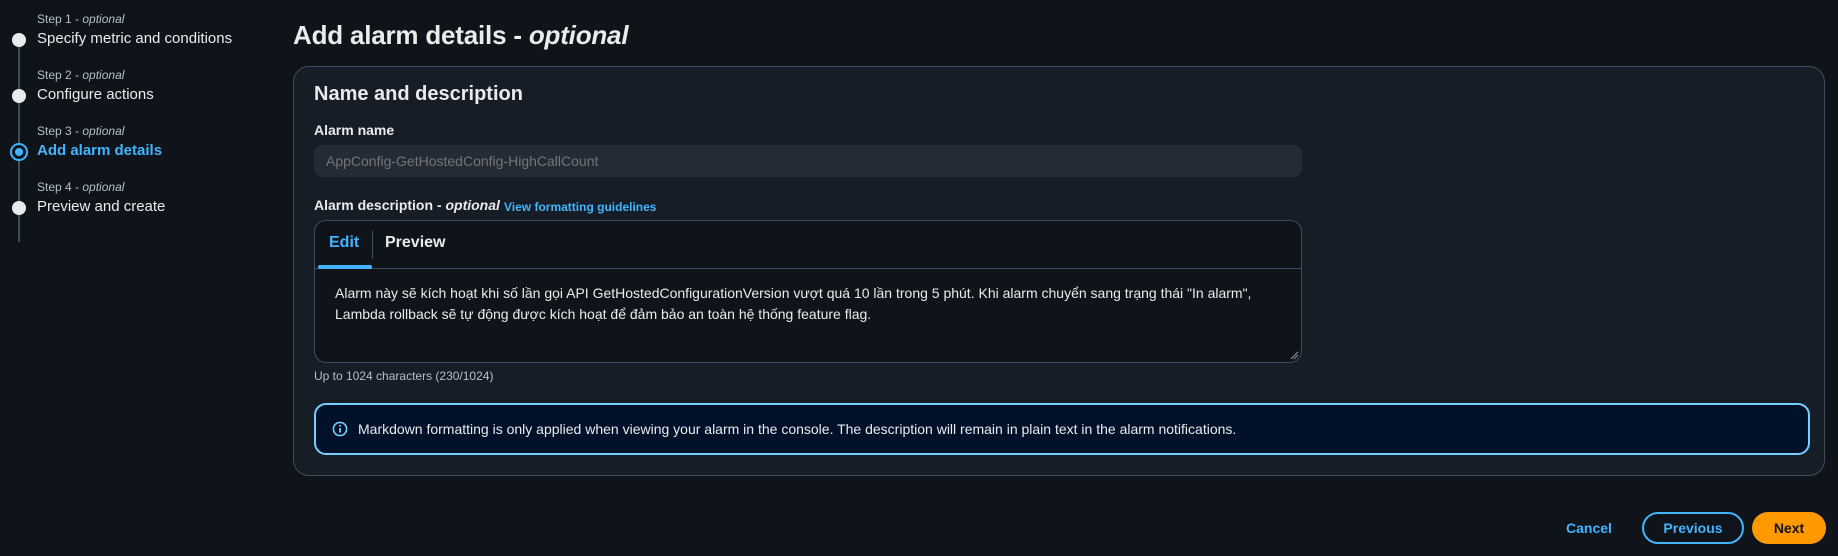 The image size is (1838, 556). Describe the element at coordinates (407, 205) in the screenshot. I see `alarm-description-label: Alarm description - optional` at that location.